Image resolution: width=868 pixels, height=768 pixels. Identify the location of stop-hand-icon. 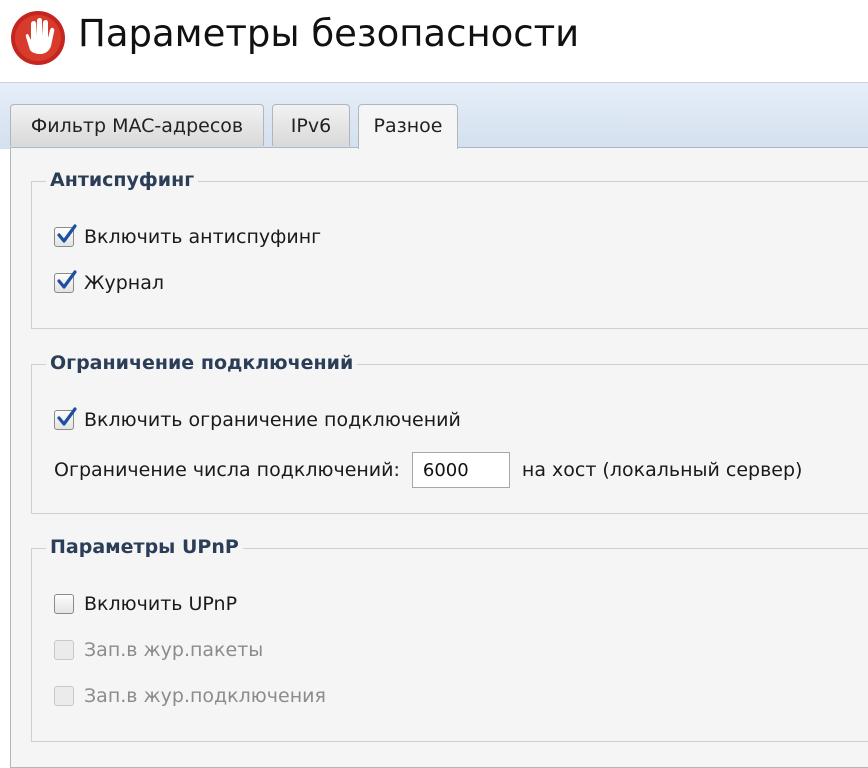
(38, 38).